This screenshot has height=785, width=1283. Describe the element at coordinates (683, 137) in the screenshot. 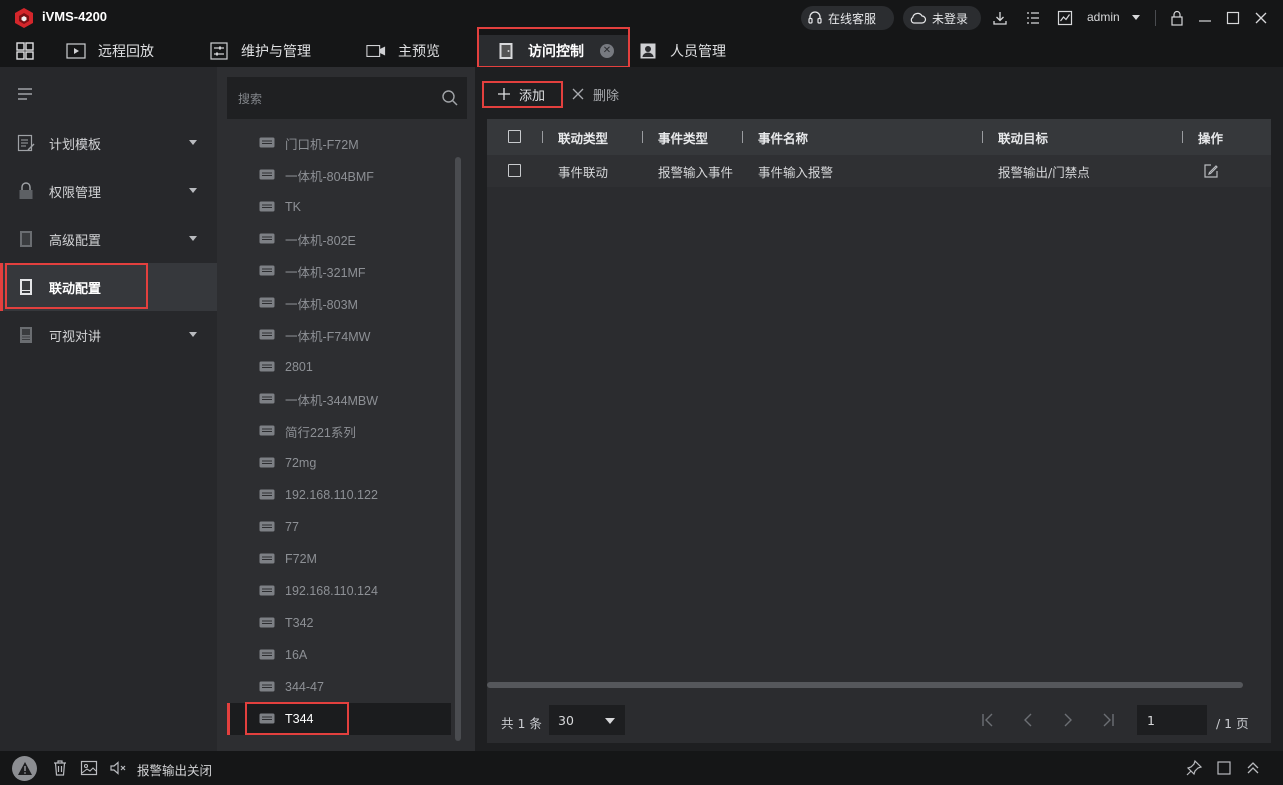

I see `column-header-event-type: 事件类型` at that location.